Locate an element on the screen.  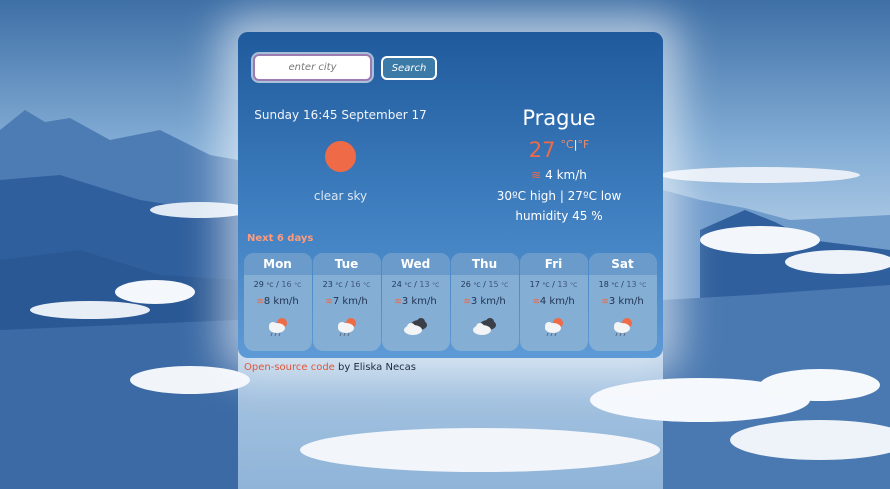
day-wind-value: 4 km/h is located at coordinates (557, 301).